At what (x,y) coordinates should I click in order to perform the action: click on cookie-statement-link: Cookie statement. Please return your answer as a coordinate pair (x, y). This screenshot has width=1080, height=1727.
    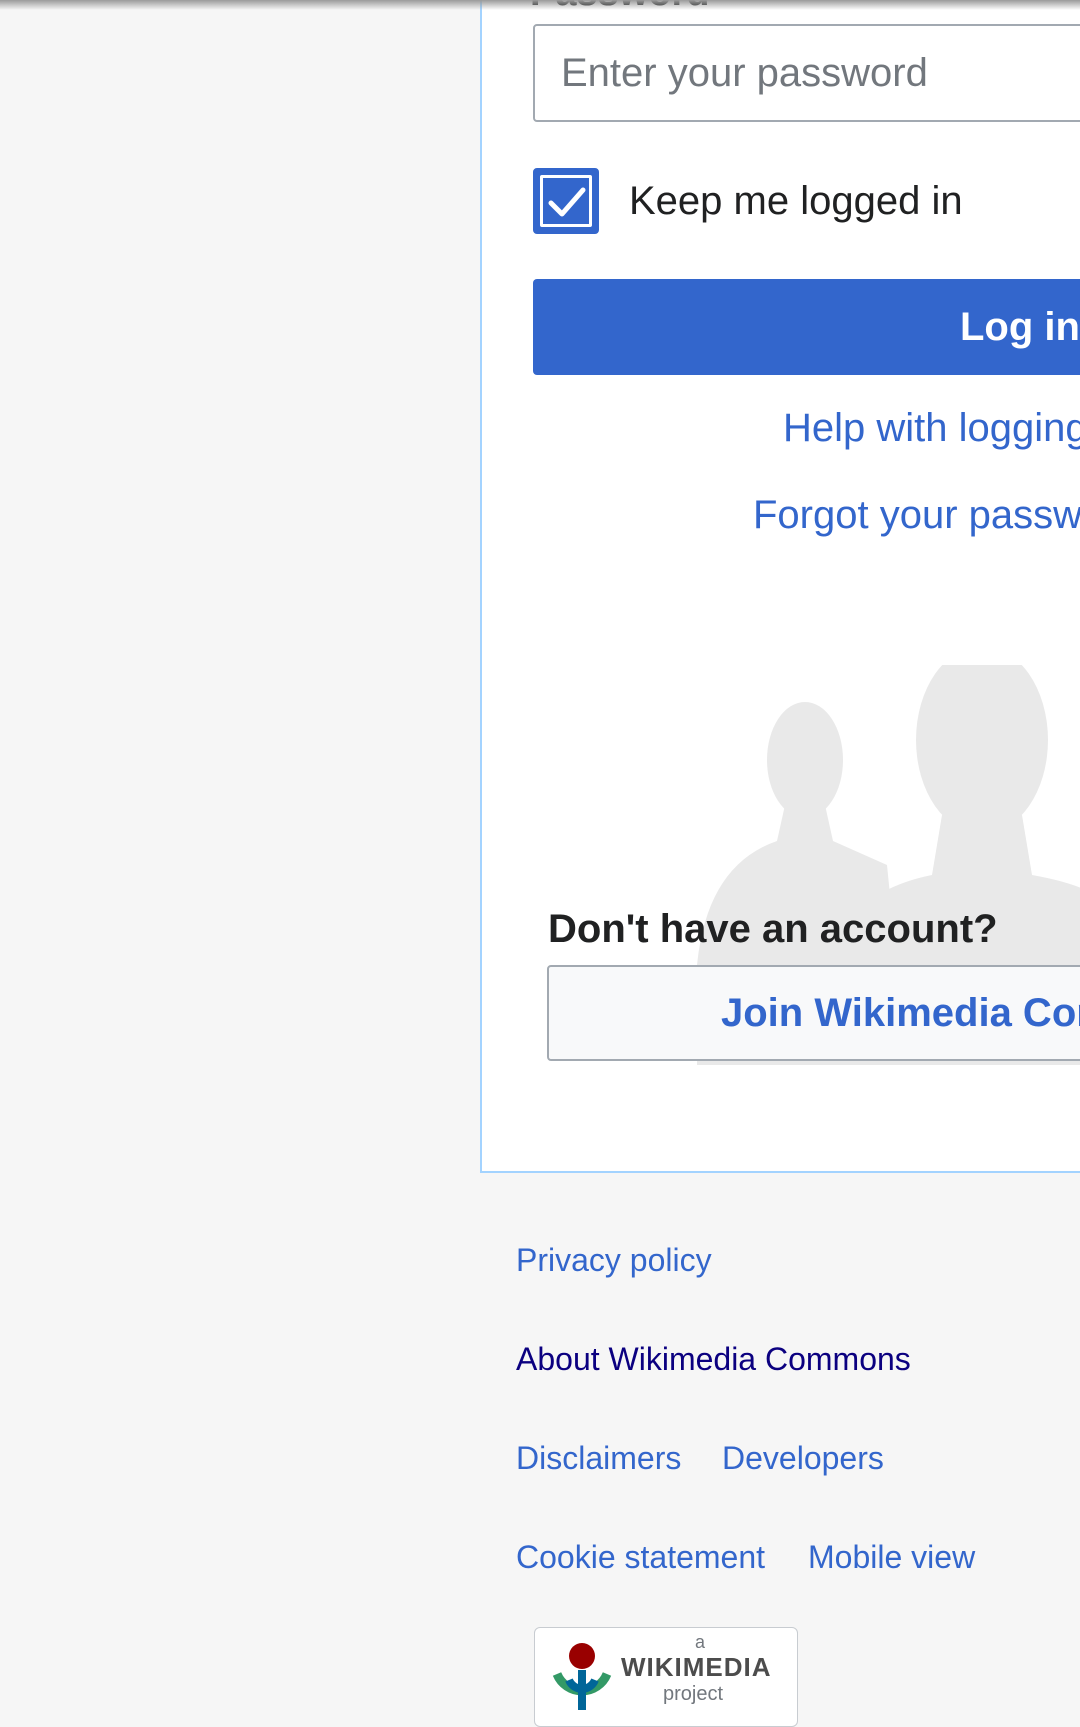
    Looking at the image, I should click on (640, 1557).